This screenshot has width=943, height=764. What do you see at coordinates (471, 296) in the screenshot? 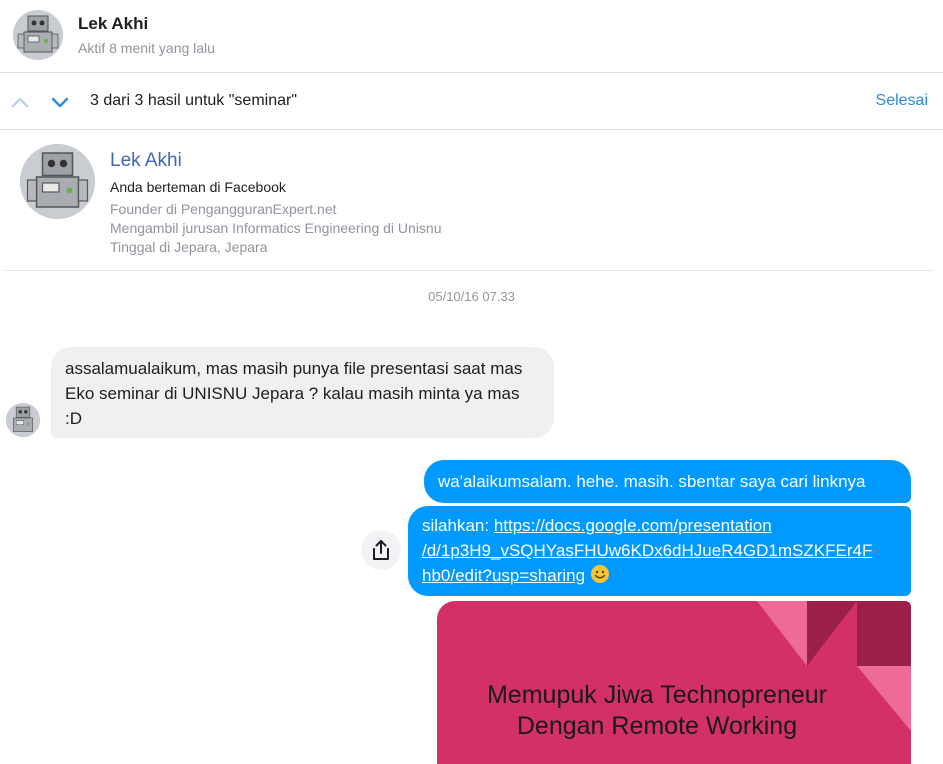
I see `message-timestamp: 05/10/16 07.33` at bounding box center [471, 296].